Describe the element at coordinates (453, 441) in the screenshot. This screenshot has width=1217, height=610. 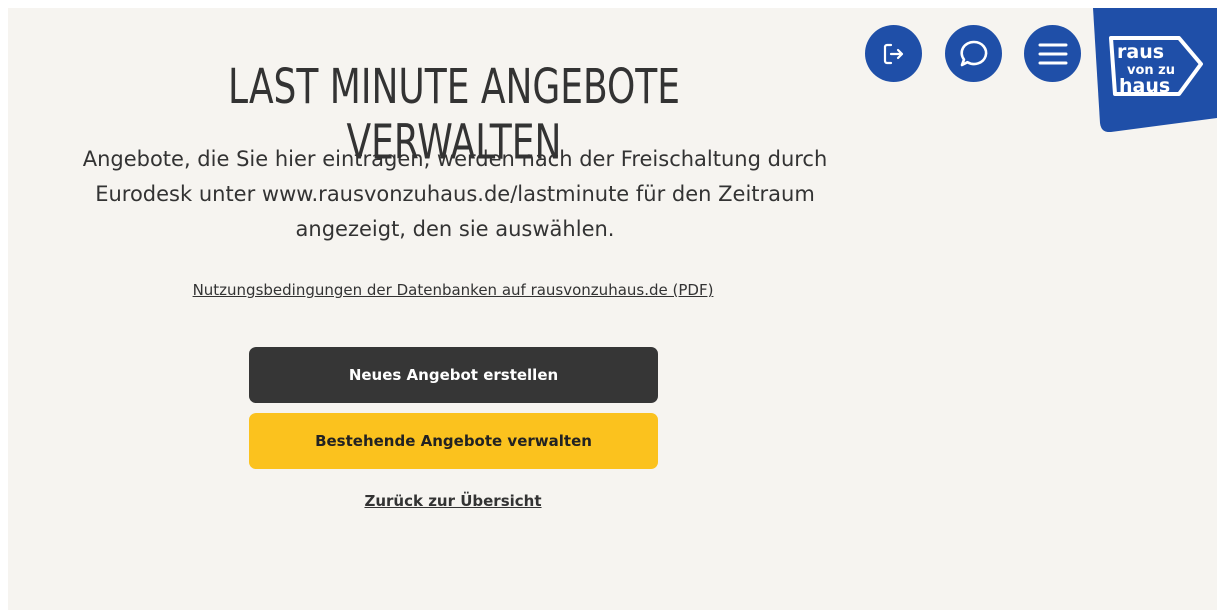
I see `manage-offers-button: Bestehende Angebote verwalten` at that location.